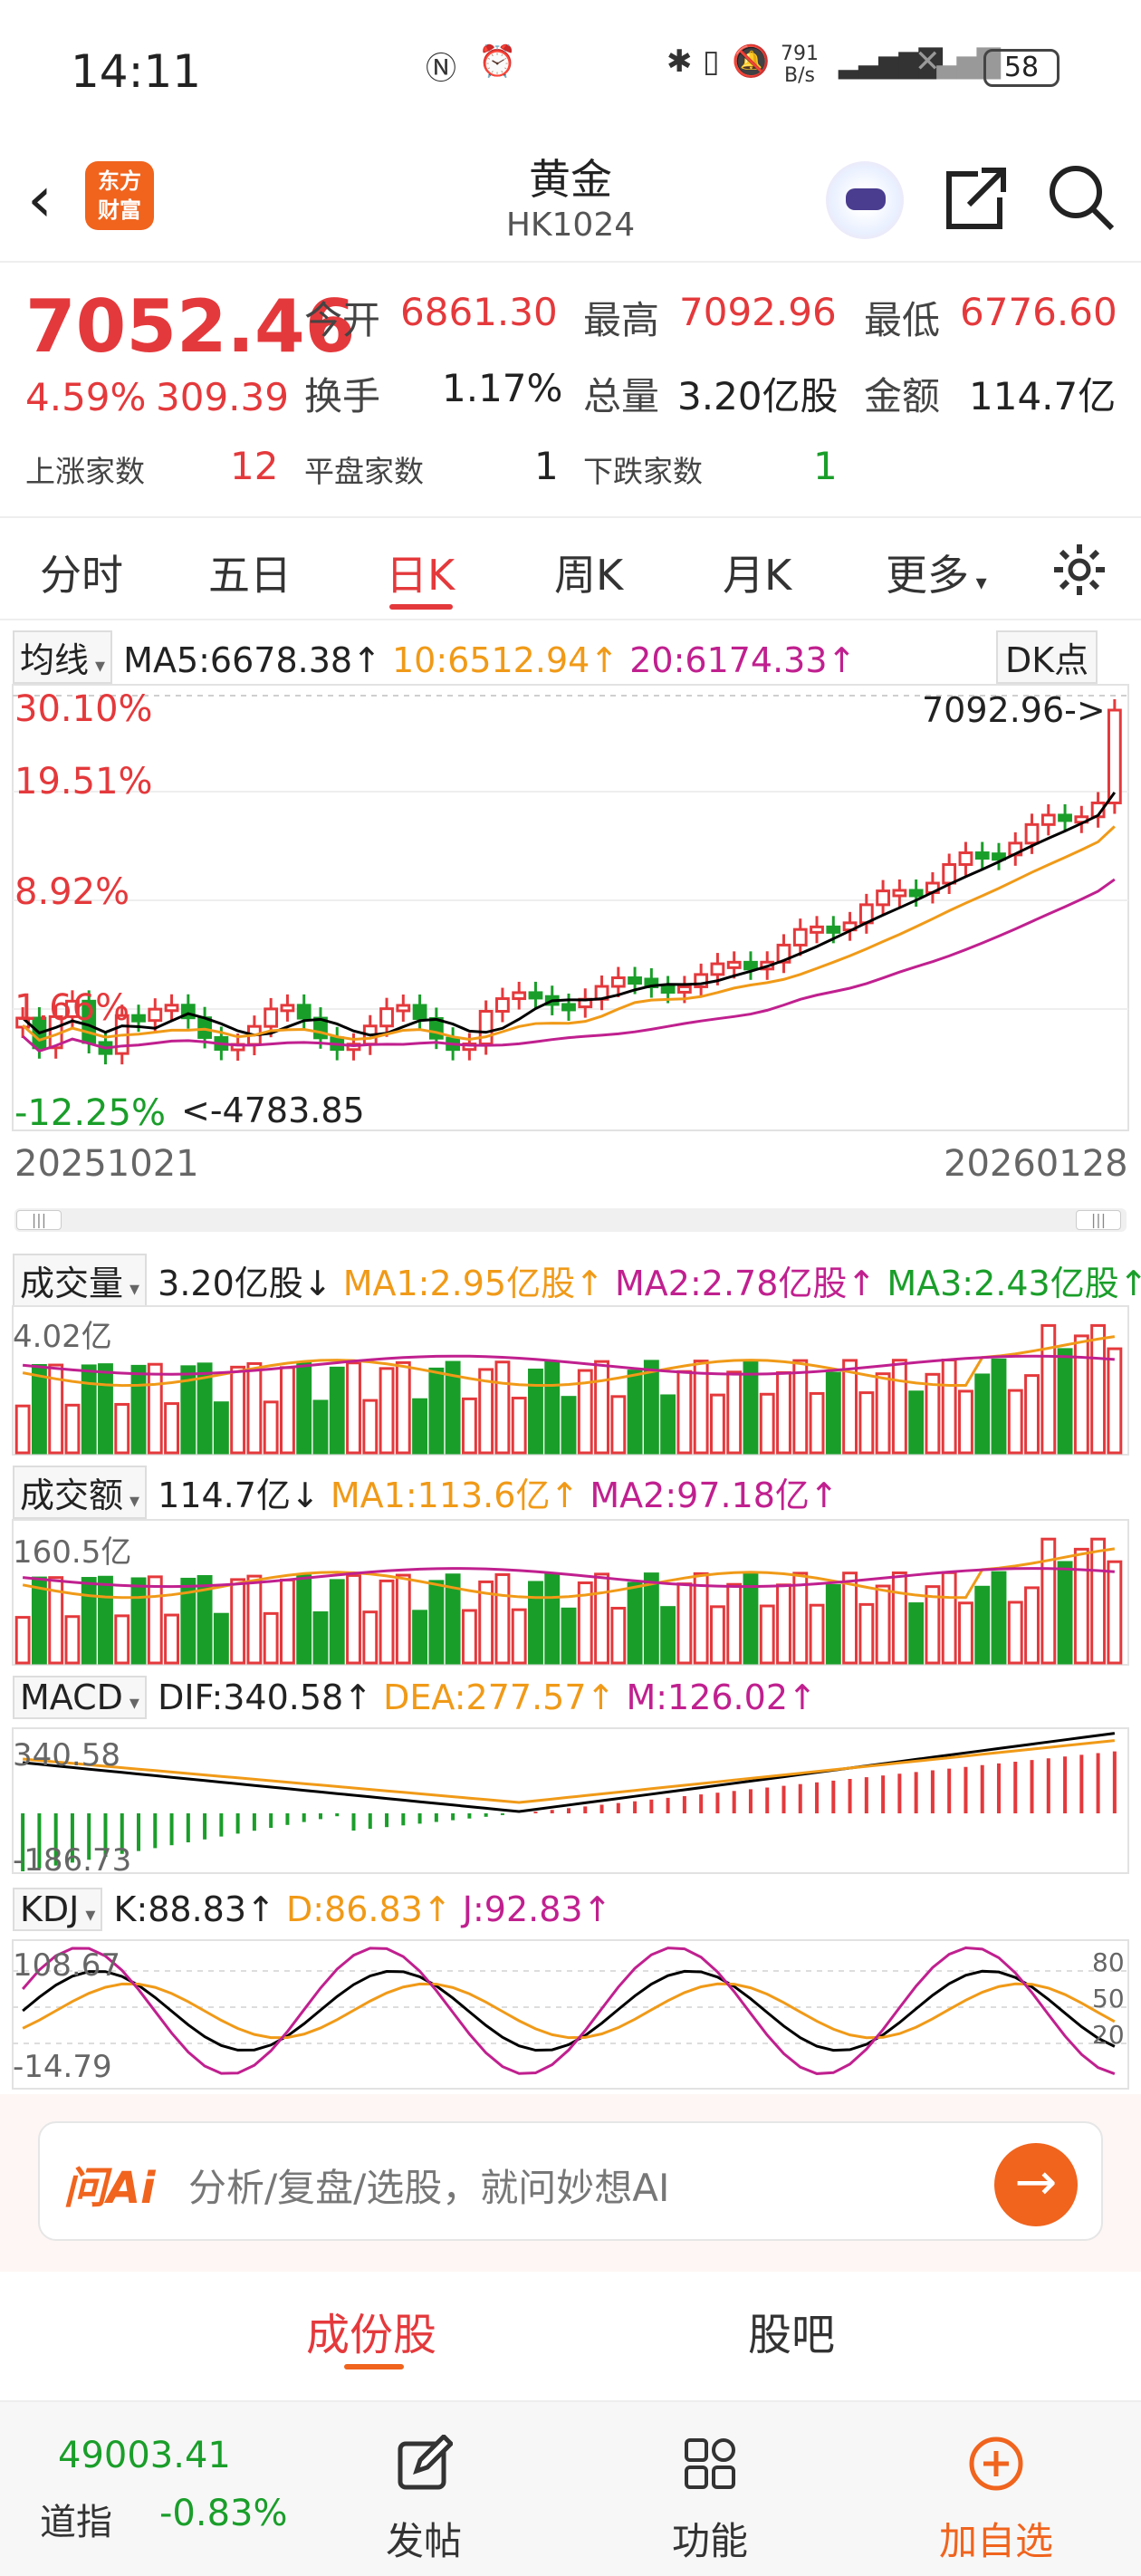  What do you see at coordinates (76, 2519) in the screenshot?
I see `index-name: 道指` at bounding box center [76, 2519].